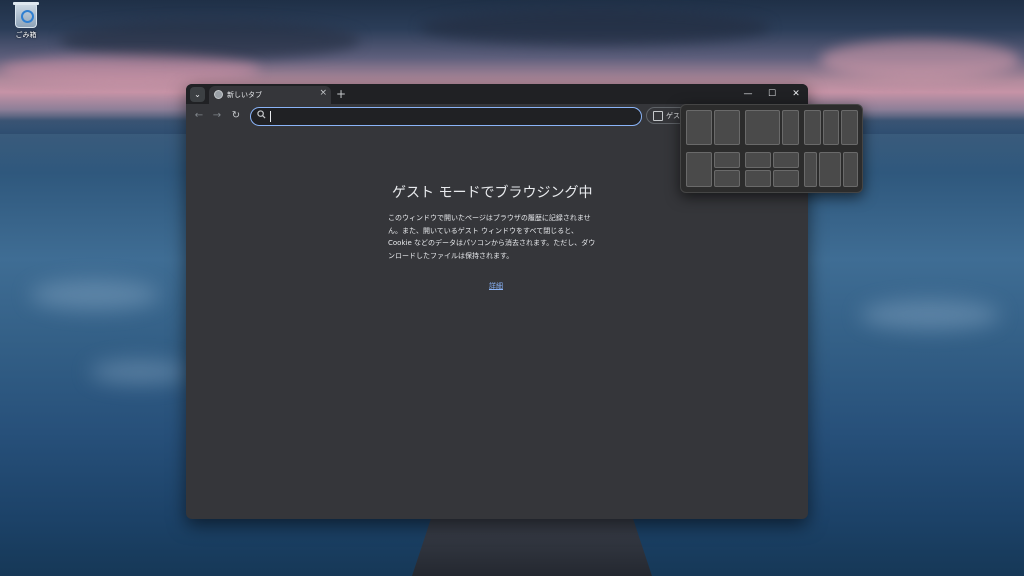 This screenshot has height=576, width=1024. I want to click on snap-layout-two-halves, so click(713, 127).